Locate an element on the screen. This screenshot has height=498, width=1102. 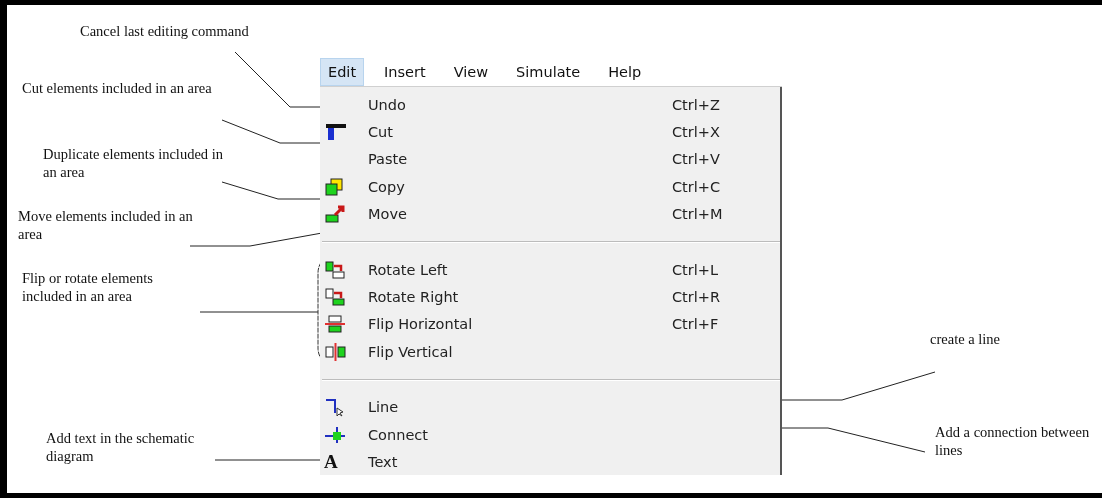
shortcut-text: Ctrl+Z is located at coordinates (696, 104).